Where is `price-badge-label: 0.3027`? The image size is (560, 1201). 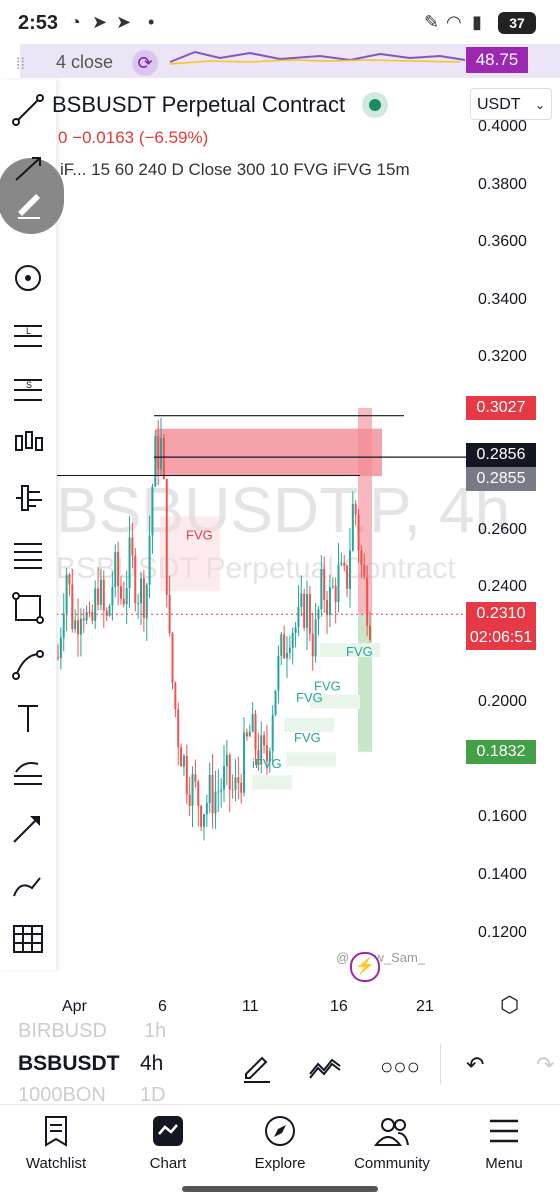
price-badge-label: 0.3027 is located at coordinates (501, 407).